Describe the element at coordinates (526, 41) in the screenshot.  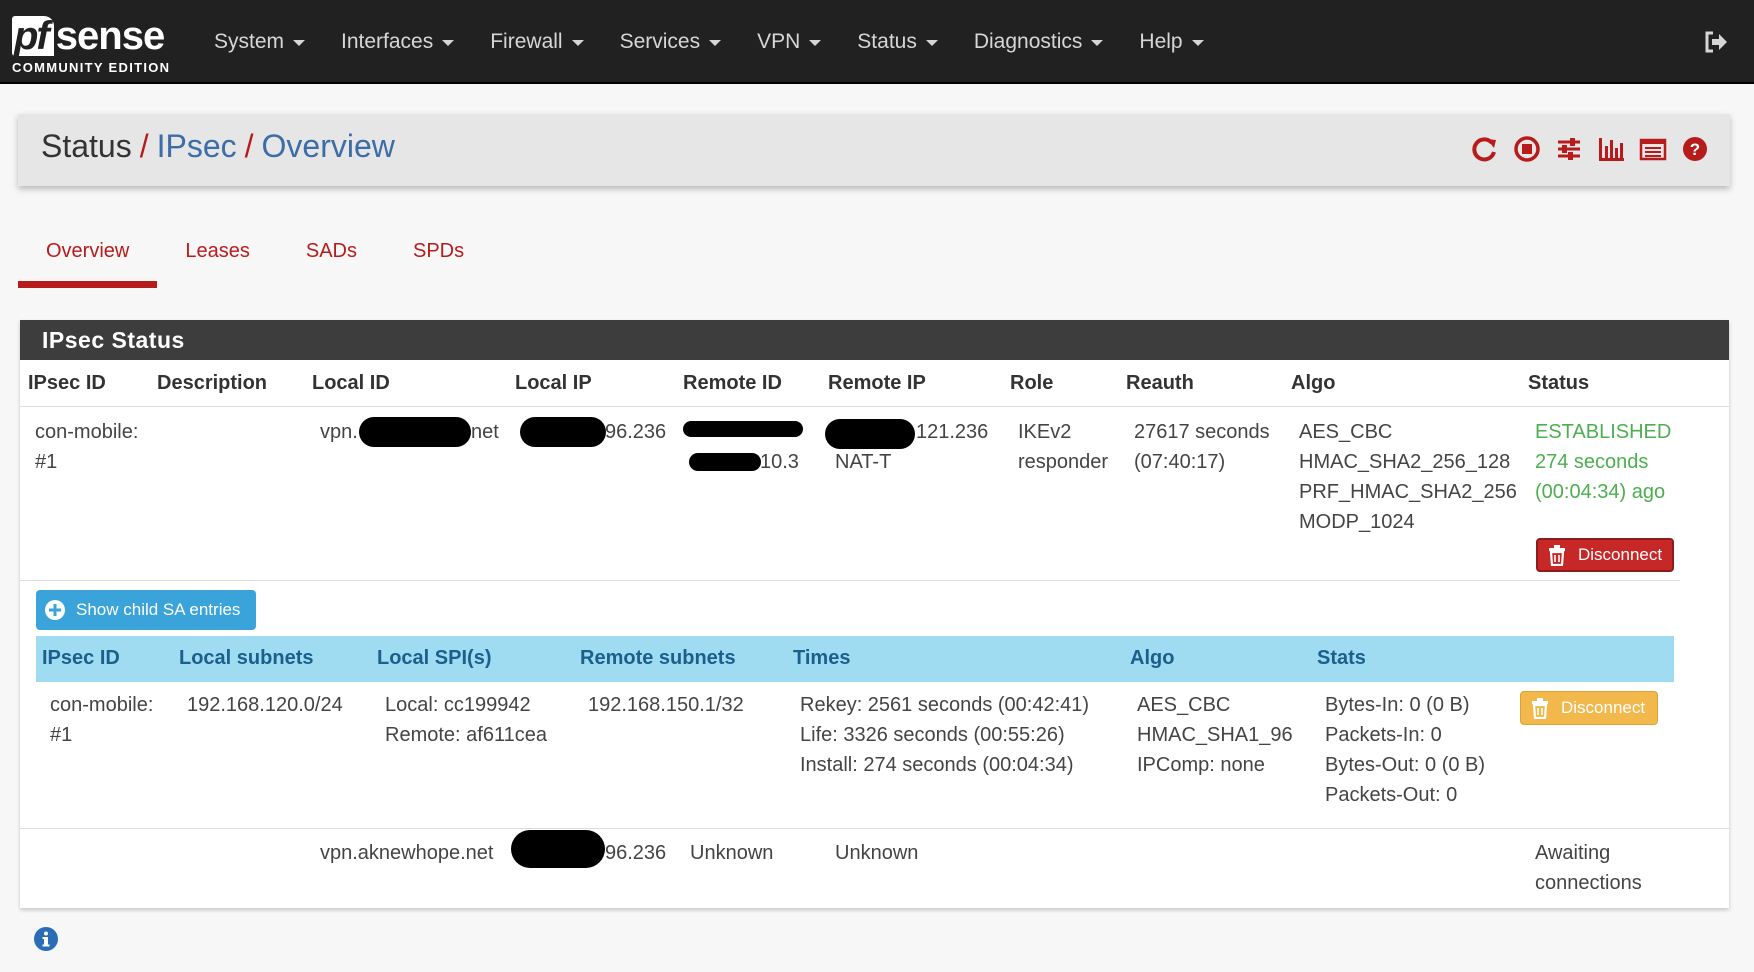
I see `menu-label: Firewall` at that location.